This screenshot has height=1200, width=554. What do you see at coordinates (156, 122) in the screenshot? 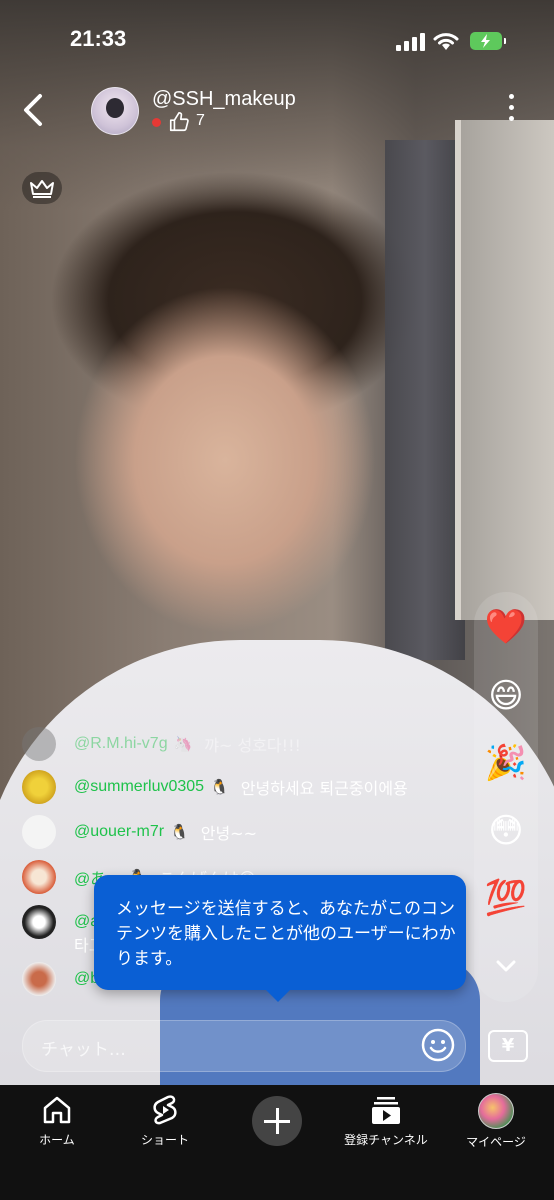
I see `live-indicator` at bounding box center [156, 122].